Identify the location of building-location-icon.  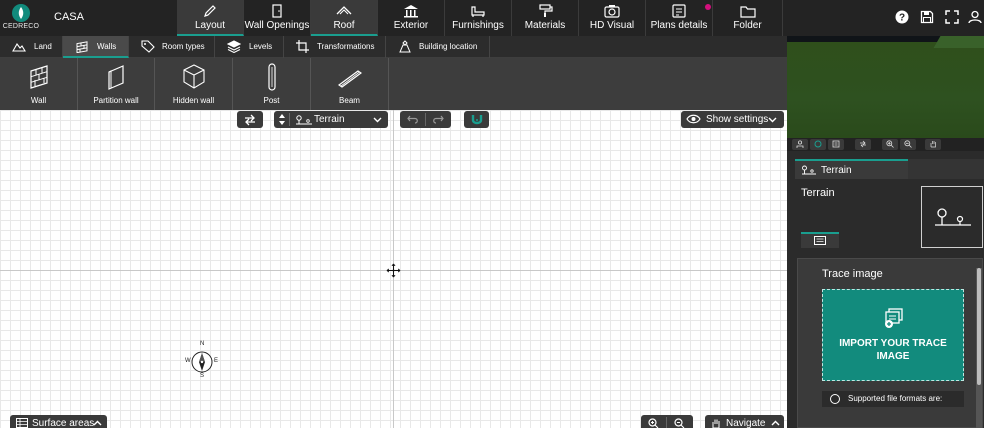
(405, 46).